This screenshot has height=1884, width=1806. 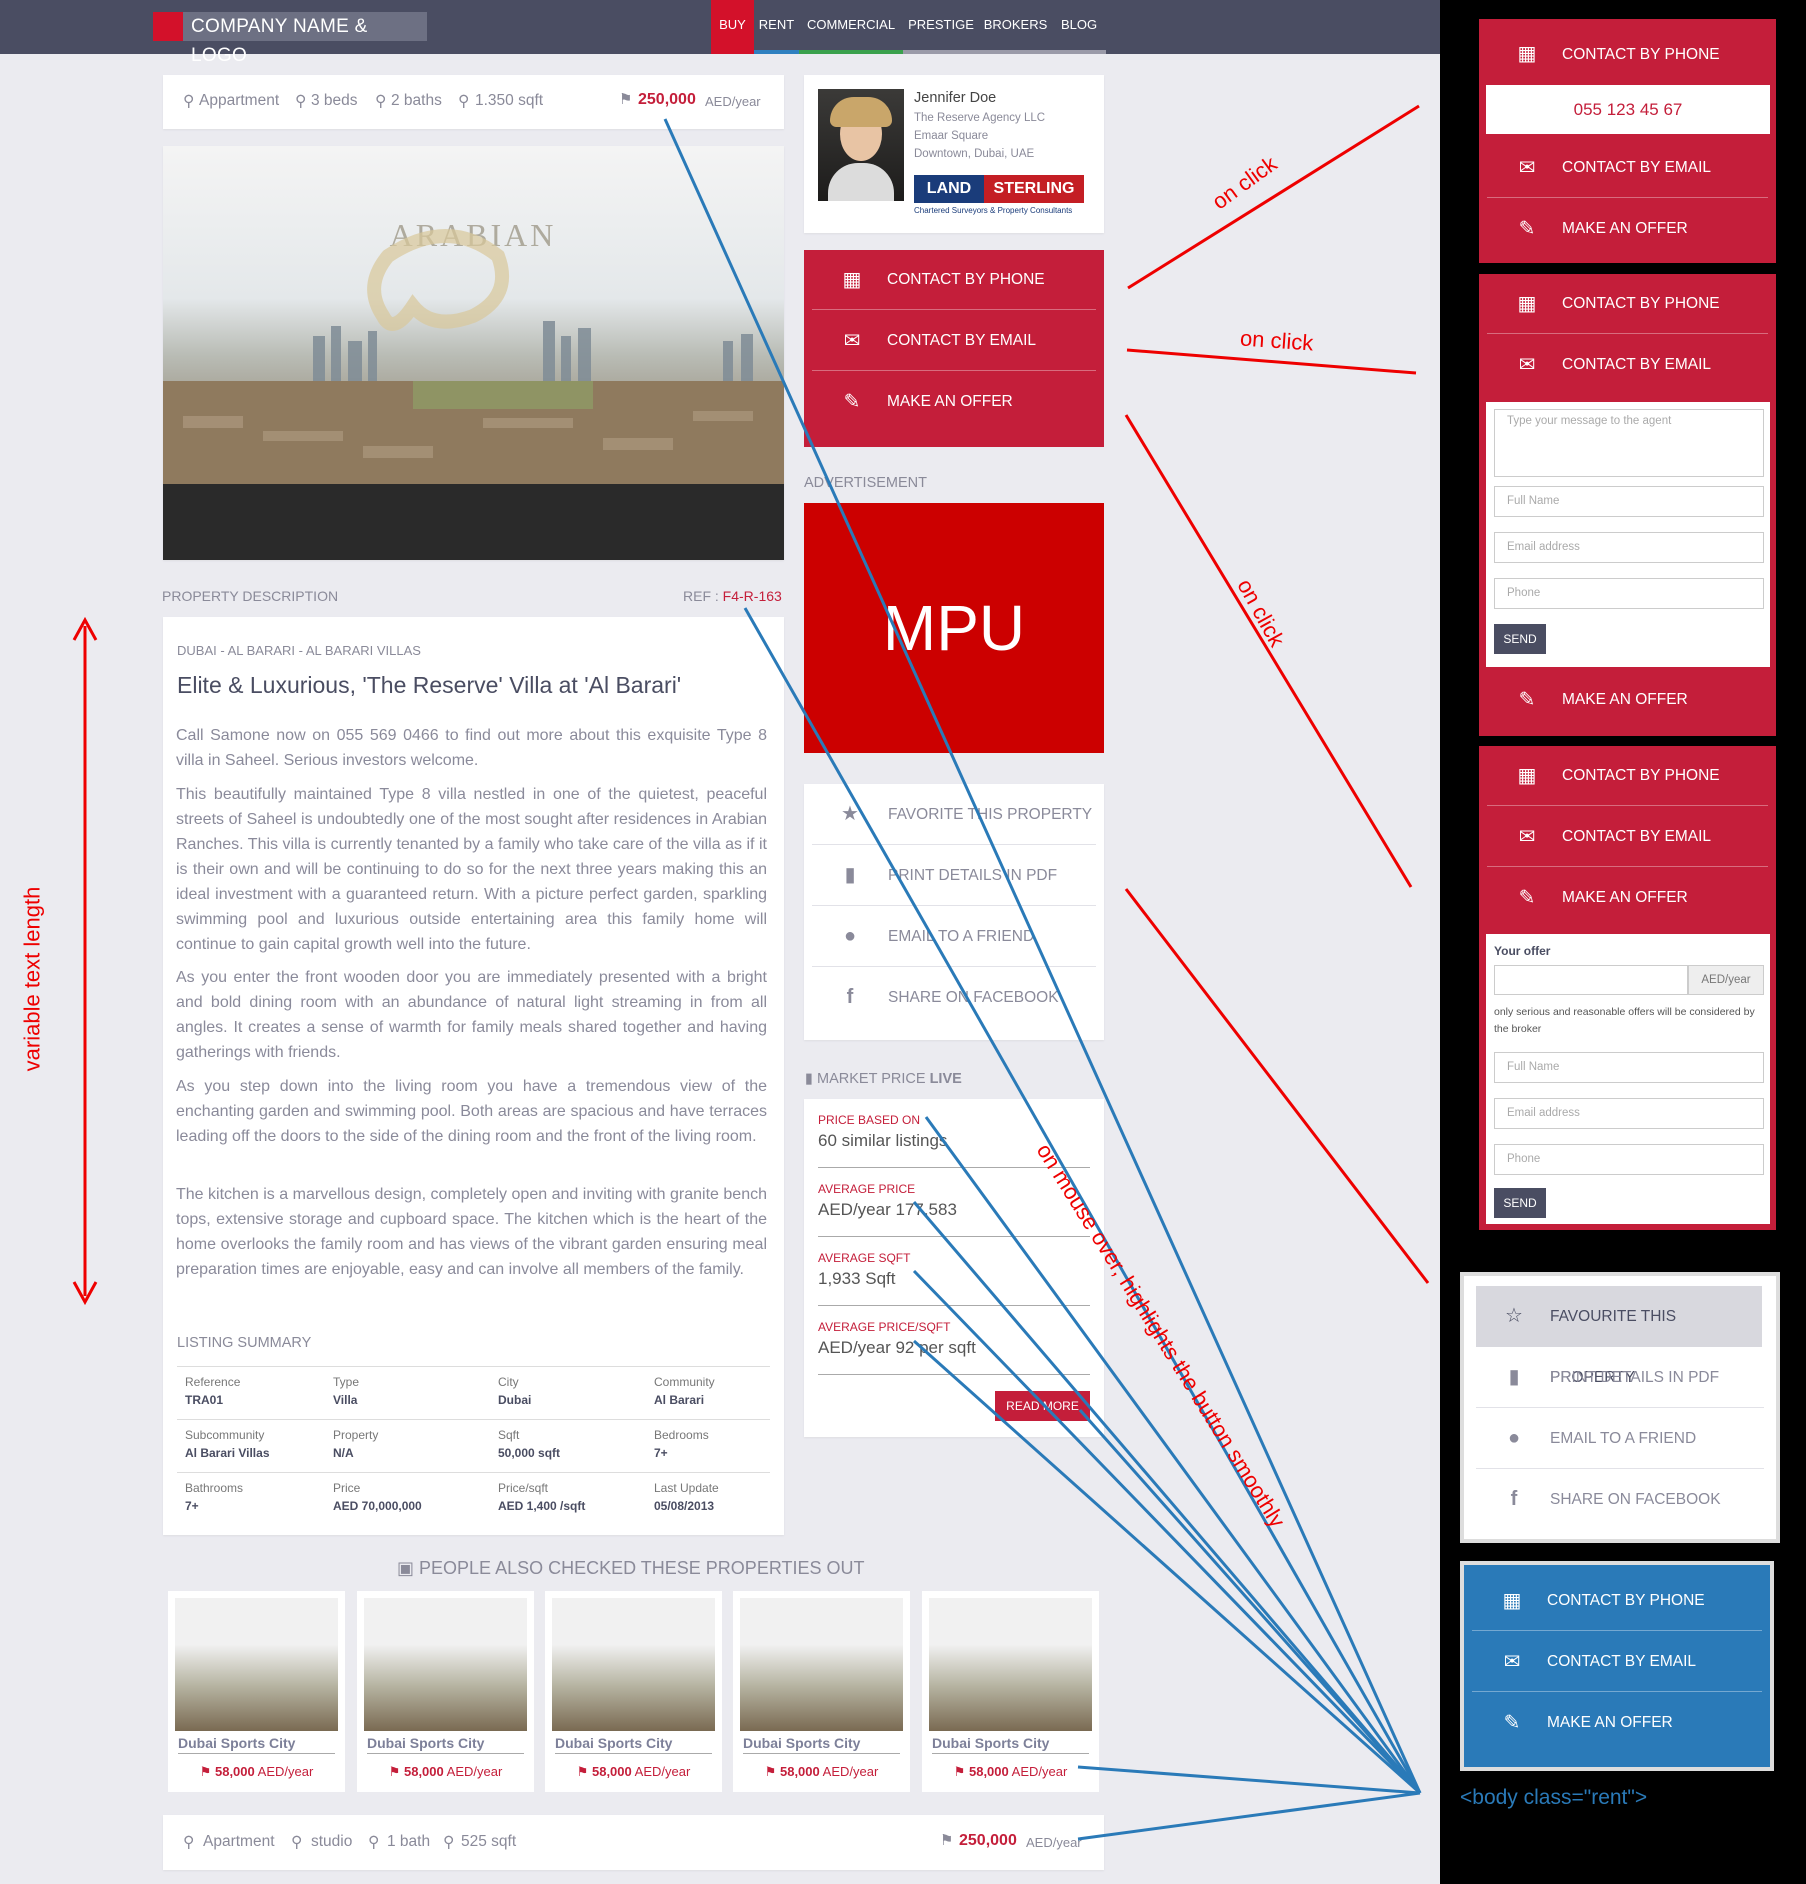 I want to click on annotation-variable-length: variable text length, so click(x=32, y=979).